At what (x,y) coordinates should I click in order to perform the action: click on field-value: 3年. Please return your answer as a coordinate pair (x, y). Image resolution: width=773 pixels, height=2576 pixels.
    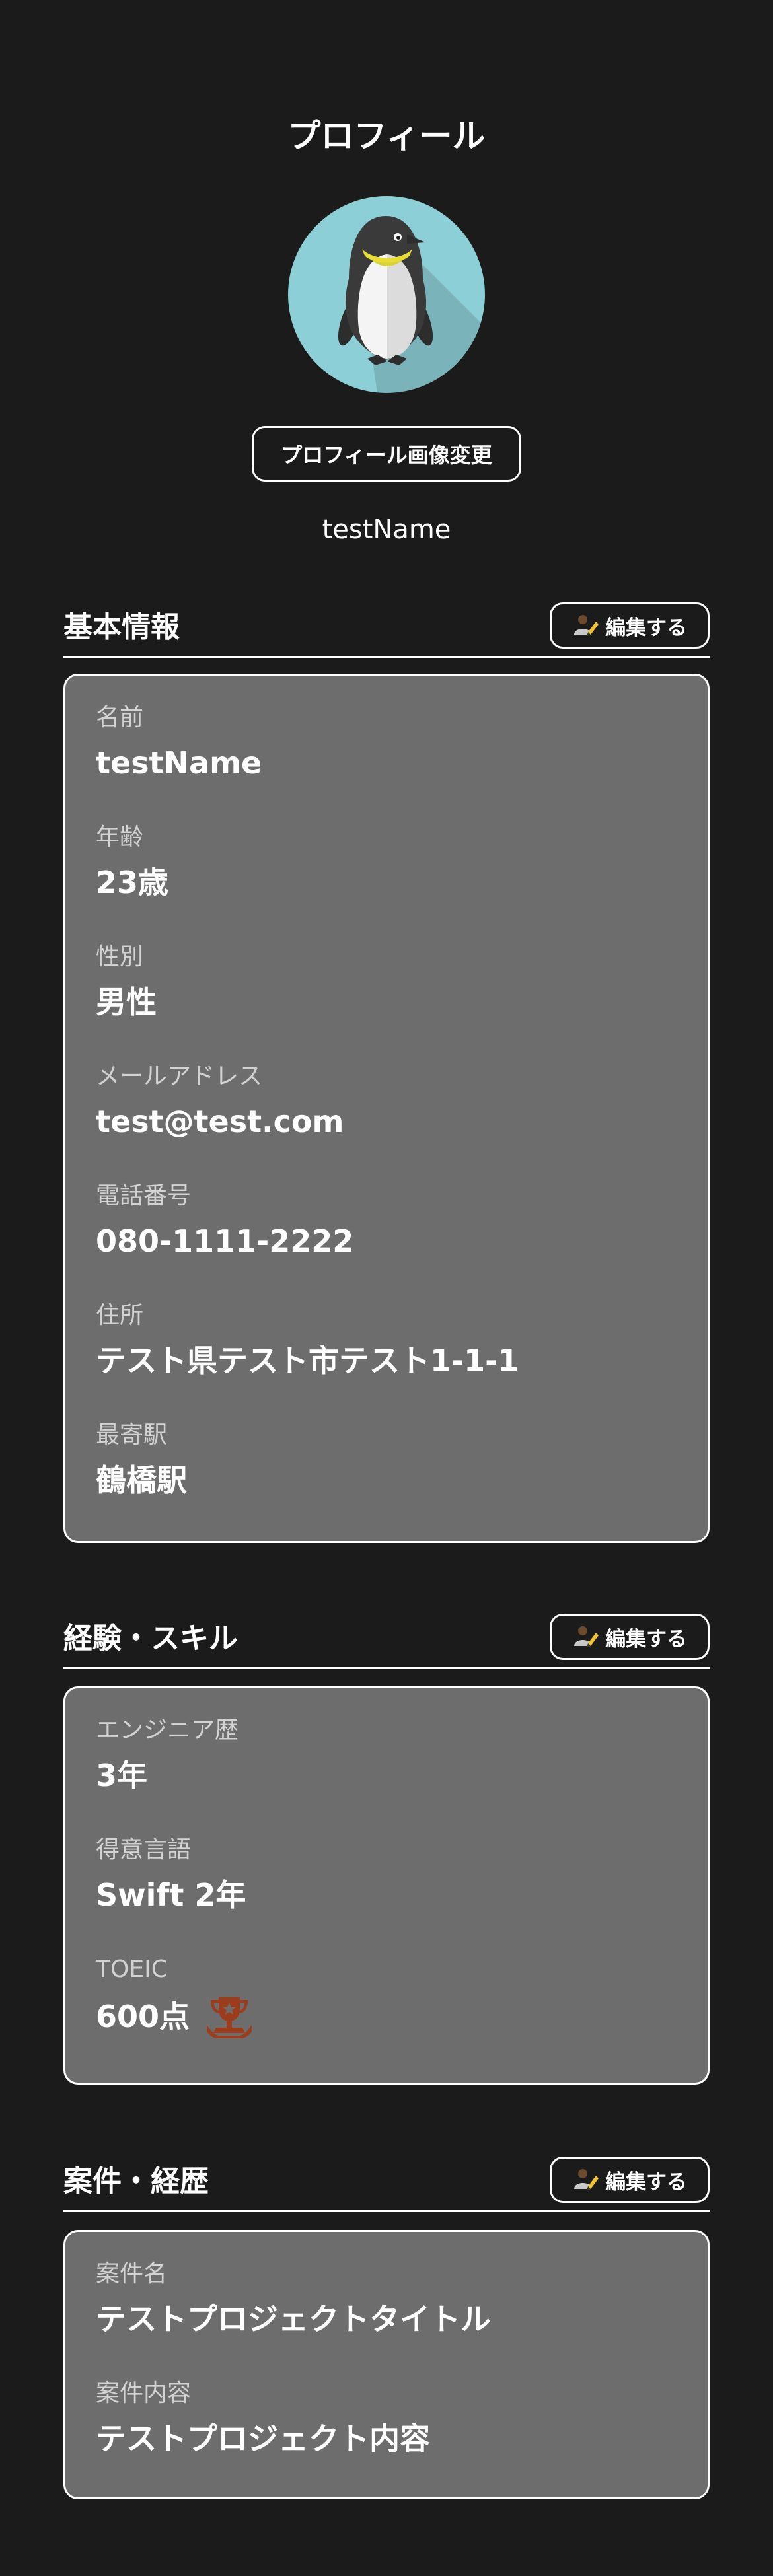
    Looking at the image, I should click on (122, 1775).